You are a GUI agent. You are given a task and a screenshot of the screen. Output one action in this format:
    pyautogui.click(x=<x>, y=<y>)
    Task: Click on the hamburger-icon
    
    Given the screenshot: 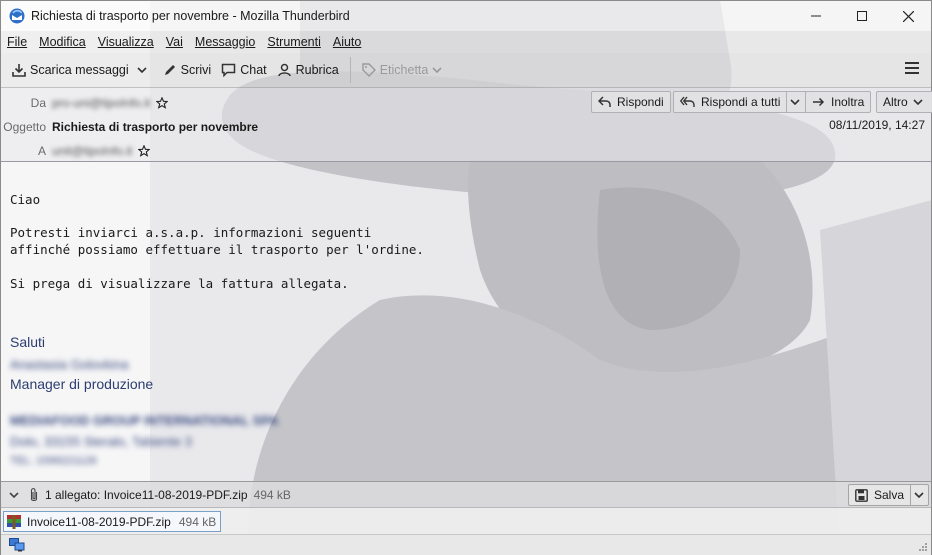 What is the action you would take?
    pyautogui.click(x=912, y=63)
    